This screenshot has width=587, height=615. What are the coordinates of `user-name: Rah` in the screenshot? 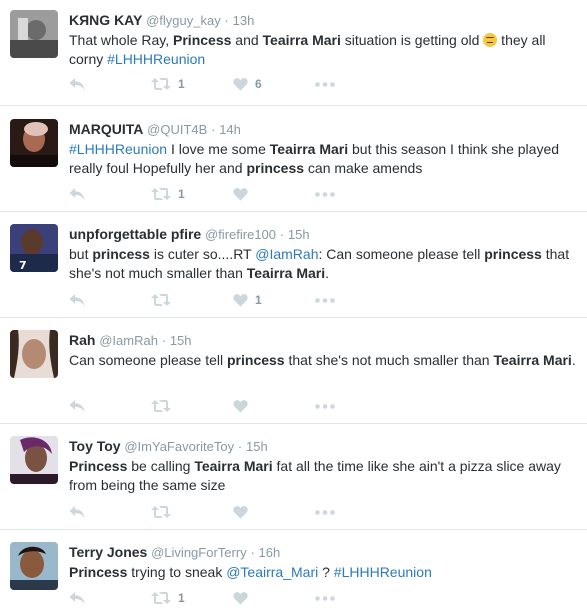 It's located at (82, 340).